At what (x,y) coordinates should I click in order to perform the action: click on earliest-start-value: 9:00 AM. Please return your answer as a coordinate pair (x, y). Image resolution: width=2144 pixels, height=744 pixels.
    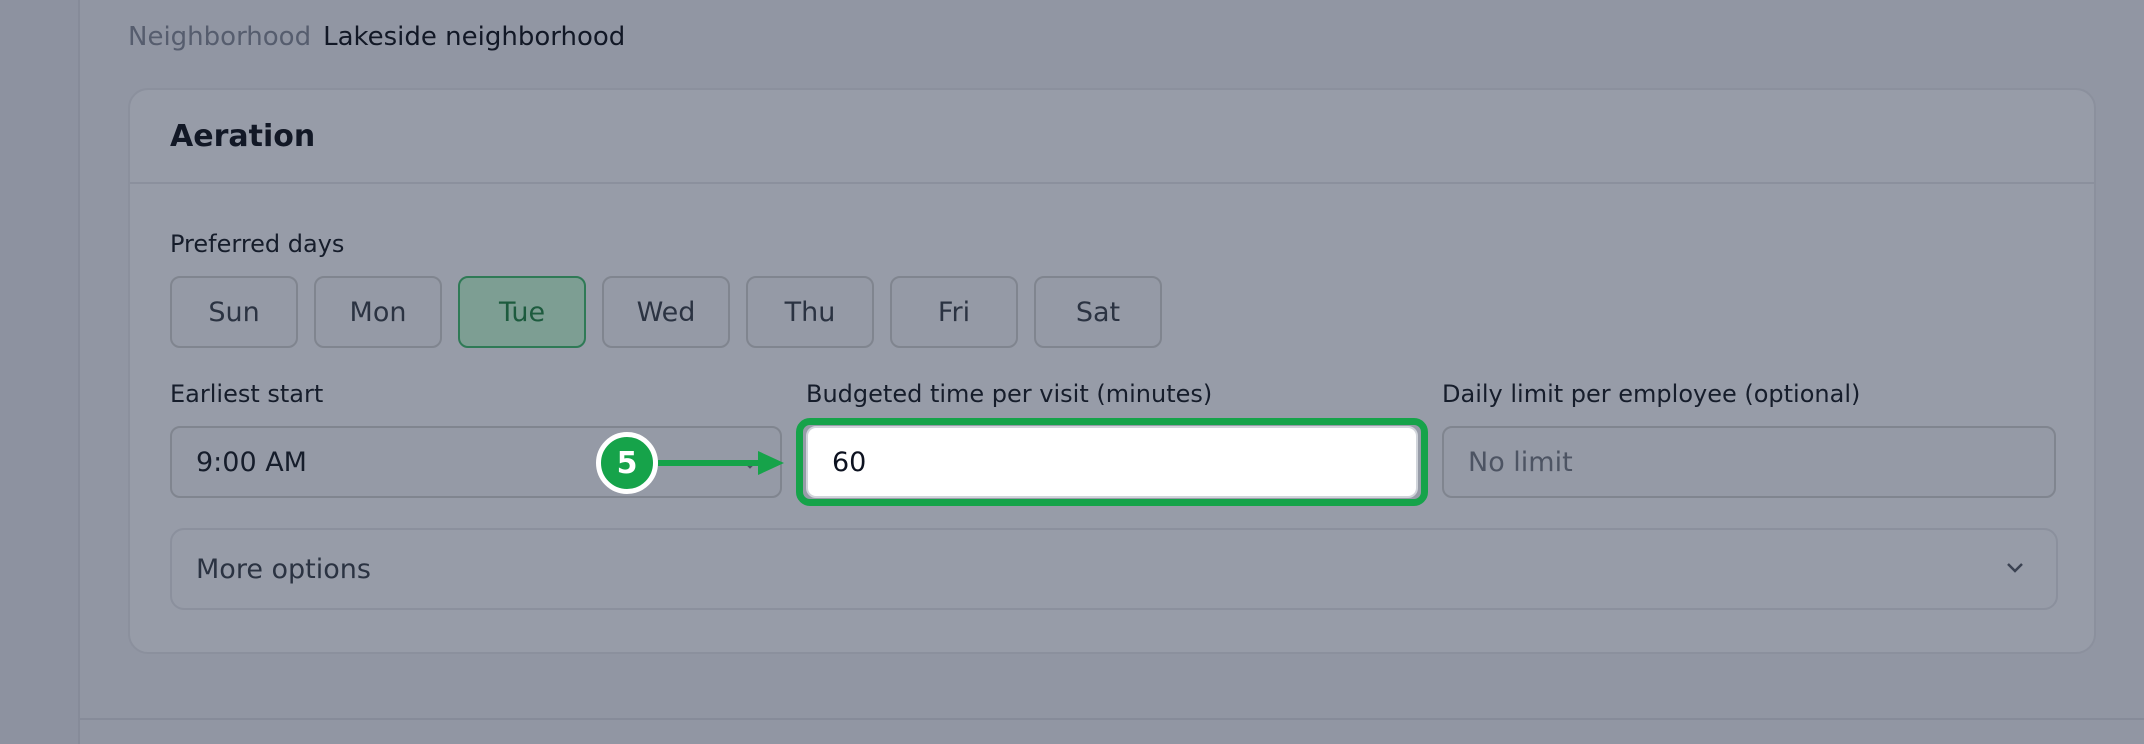
    Looking at the image, I should click on (251, 462).